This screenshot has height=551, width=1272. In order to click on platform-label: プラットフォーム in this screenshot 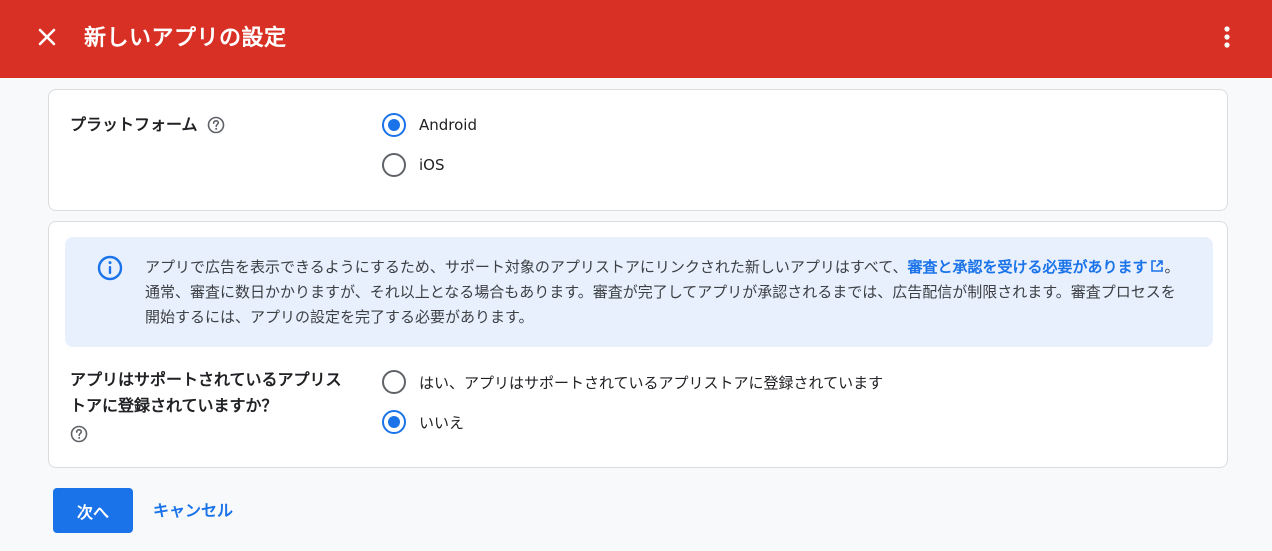, I will do `click(134, 124)`.